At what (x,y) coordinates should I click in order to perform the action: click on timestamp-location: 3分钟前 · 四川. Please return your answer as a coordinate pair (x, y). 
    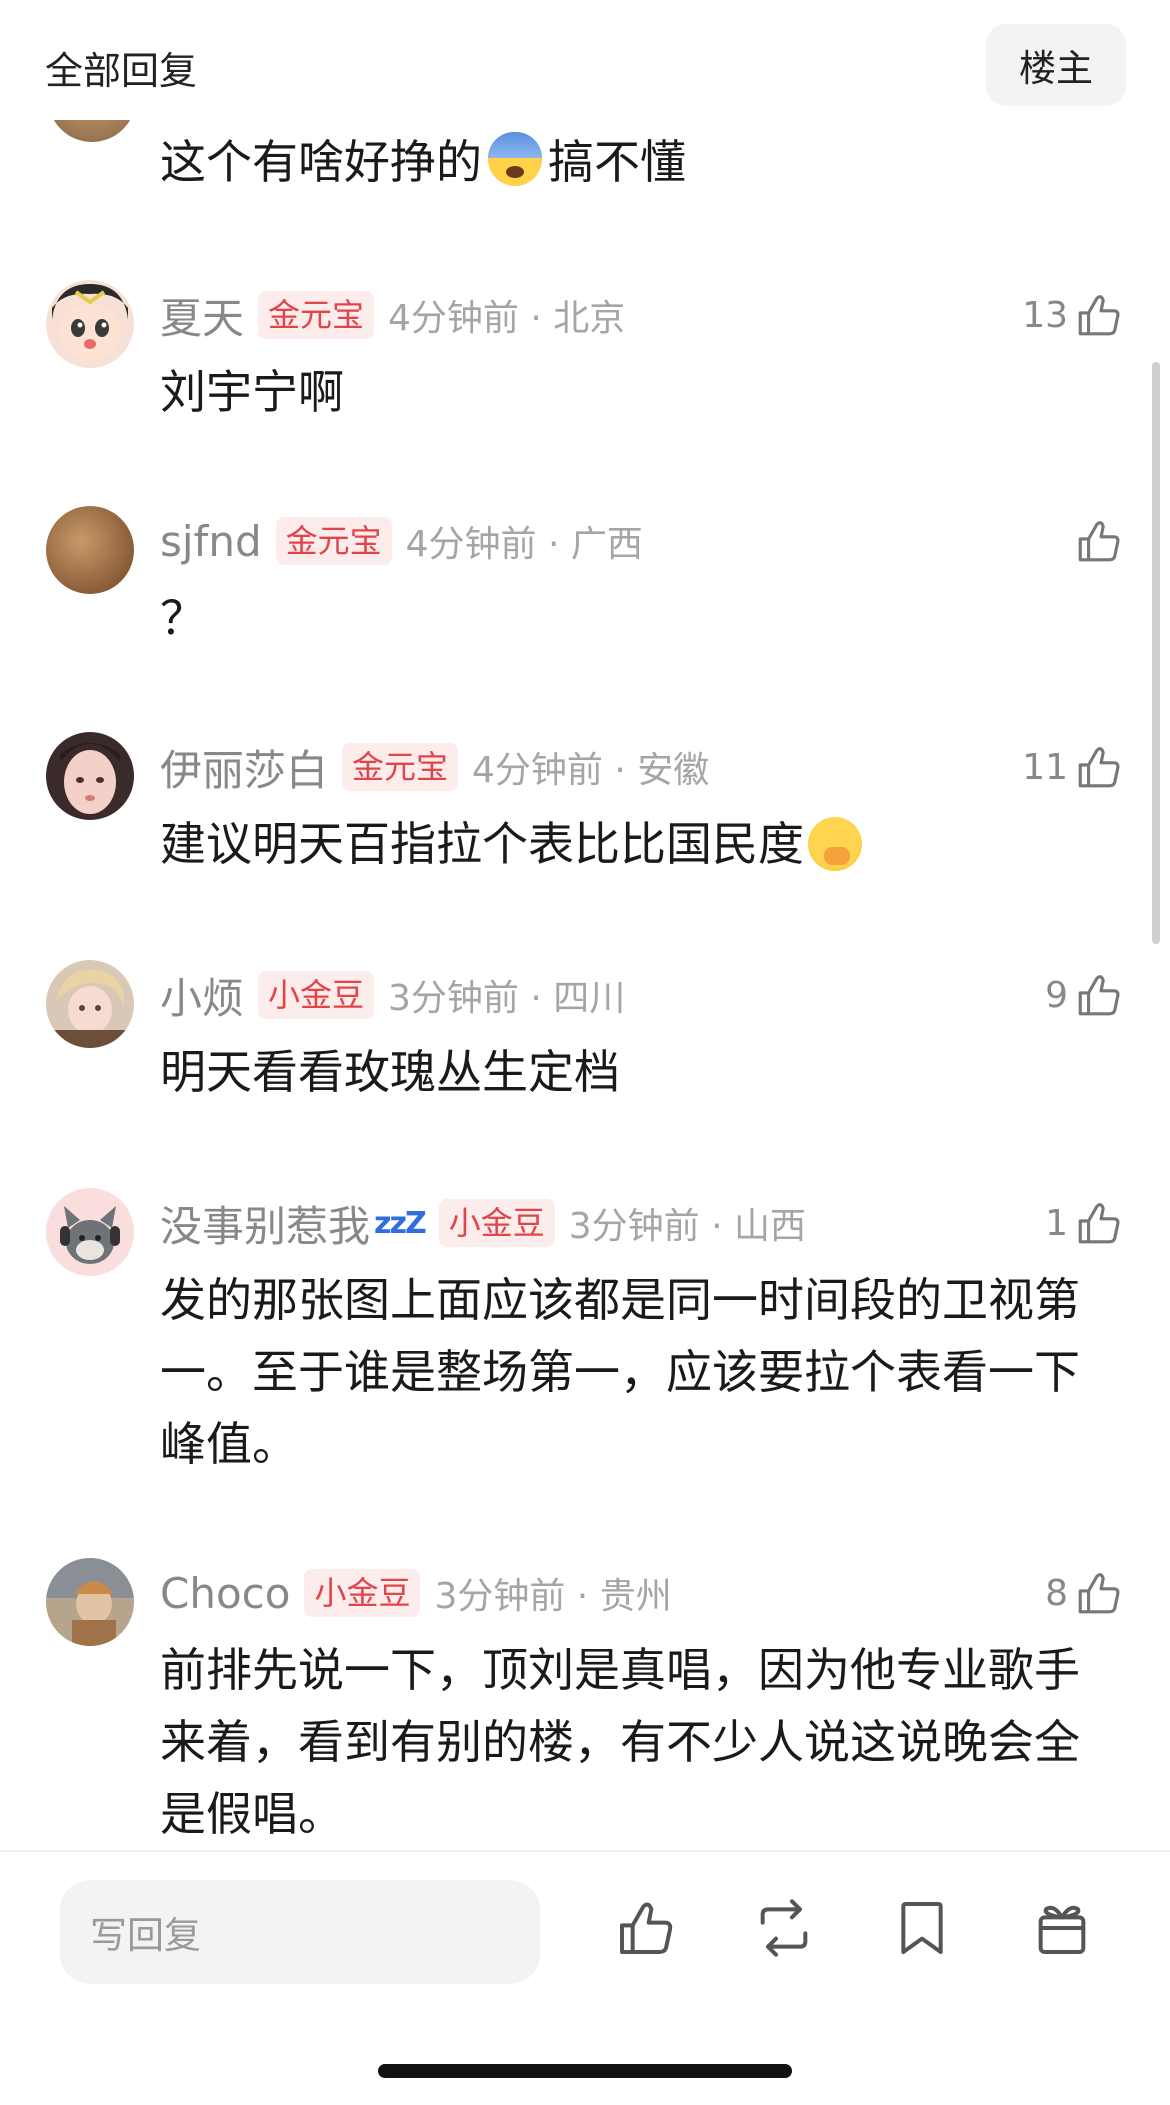
    Looking at the image, I should click on (507, 998).